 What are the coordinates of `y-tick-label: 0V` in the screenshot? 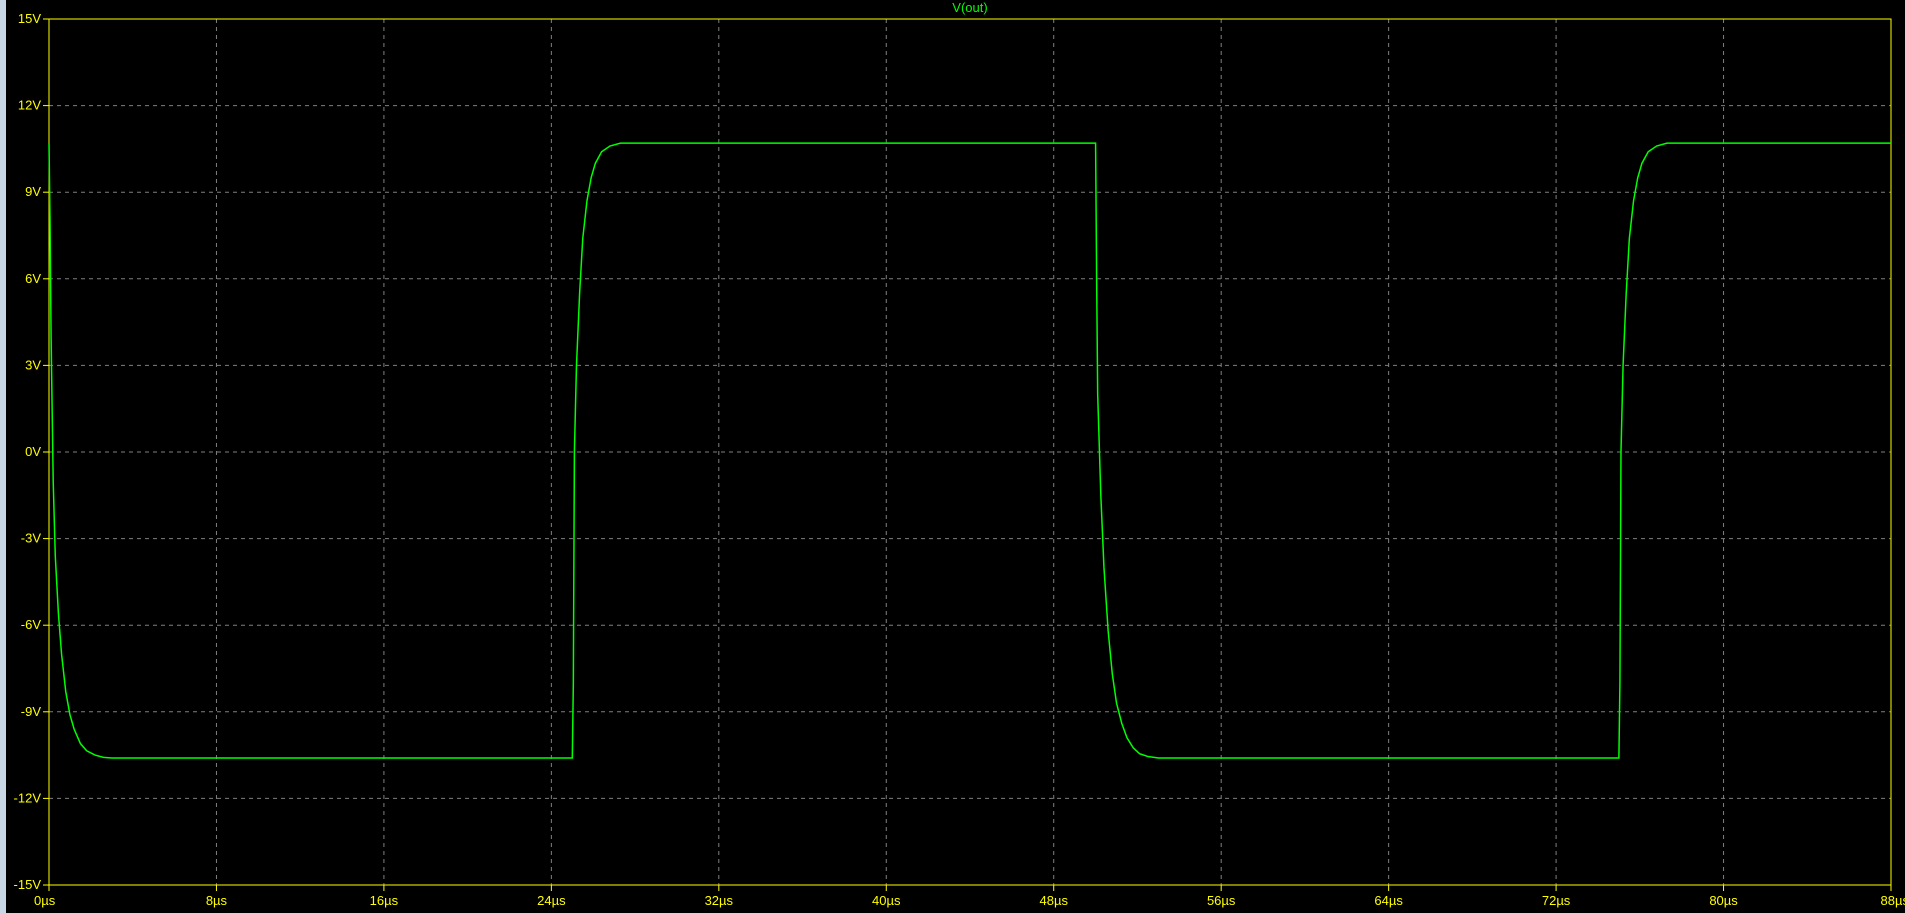 It's located at (33, 451).